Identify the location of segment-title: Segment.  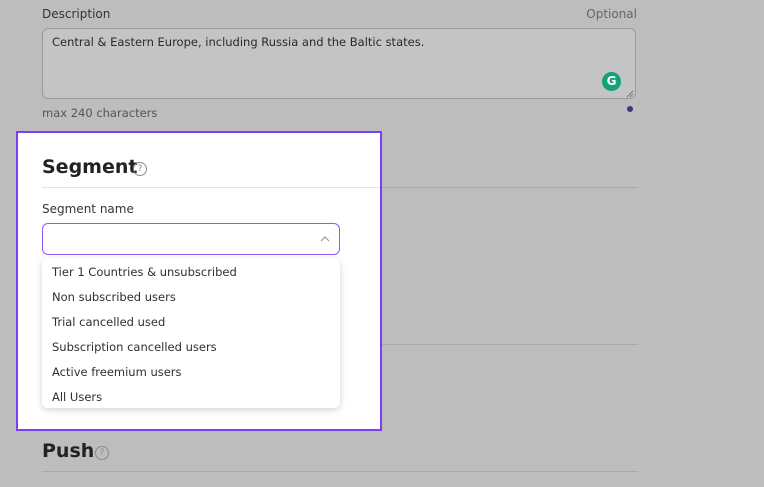
(90, 167).